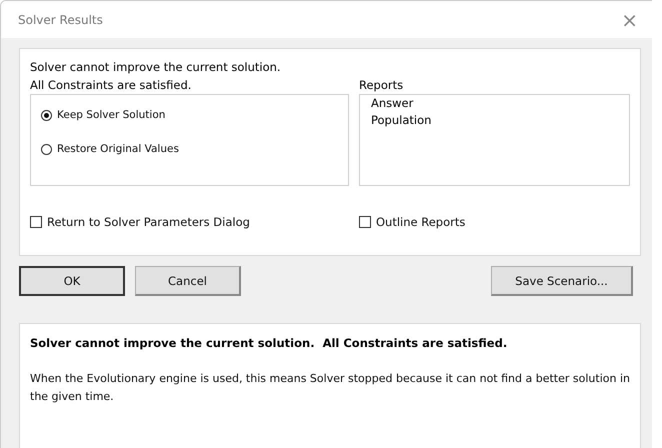 The width and height of the screenshot is (662, 448). Describe the element at coordinates (330, 388) in the screenshot. I see `details-text: When the Evolutionary engine is used, this means Solver stopped because it can not find a better solution in the given time.` at that location.